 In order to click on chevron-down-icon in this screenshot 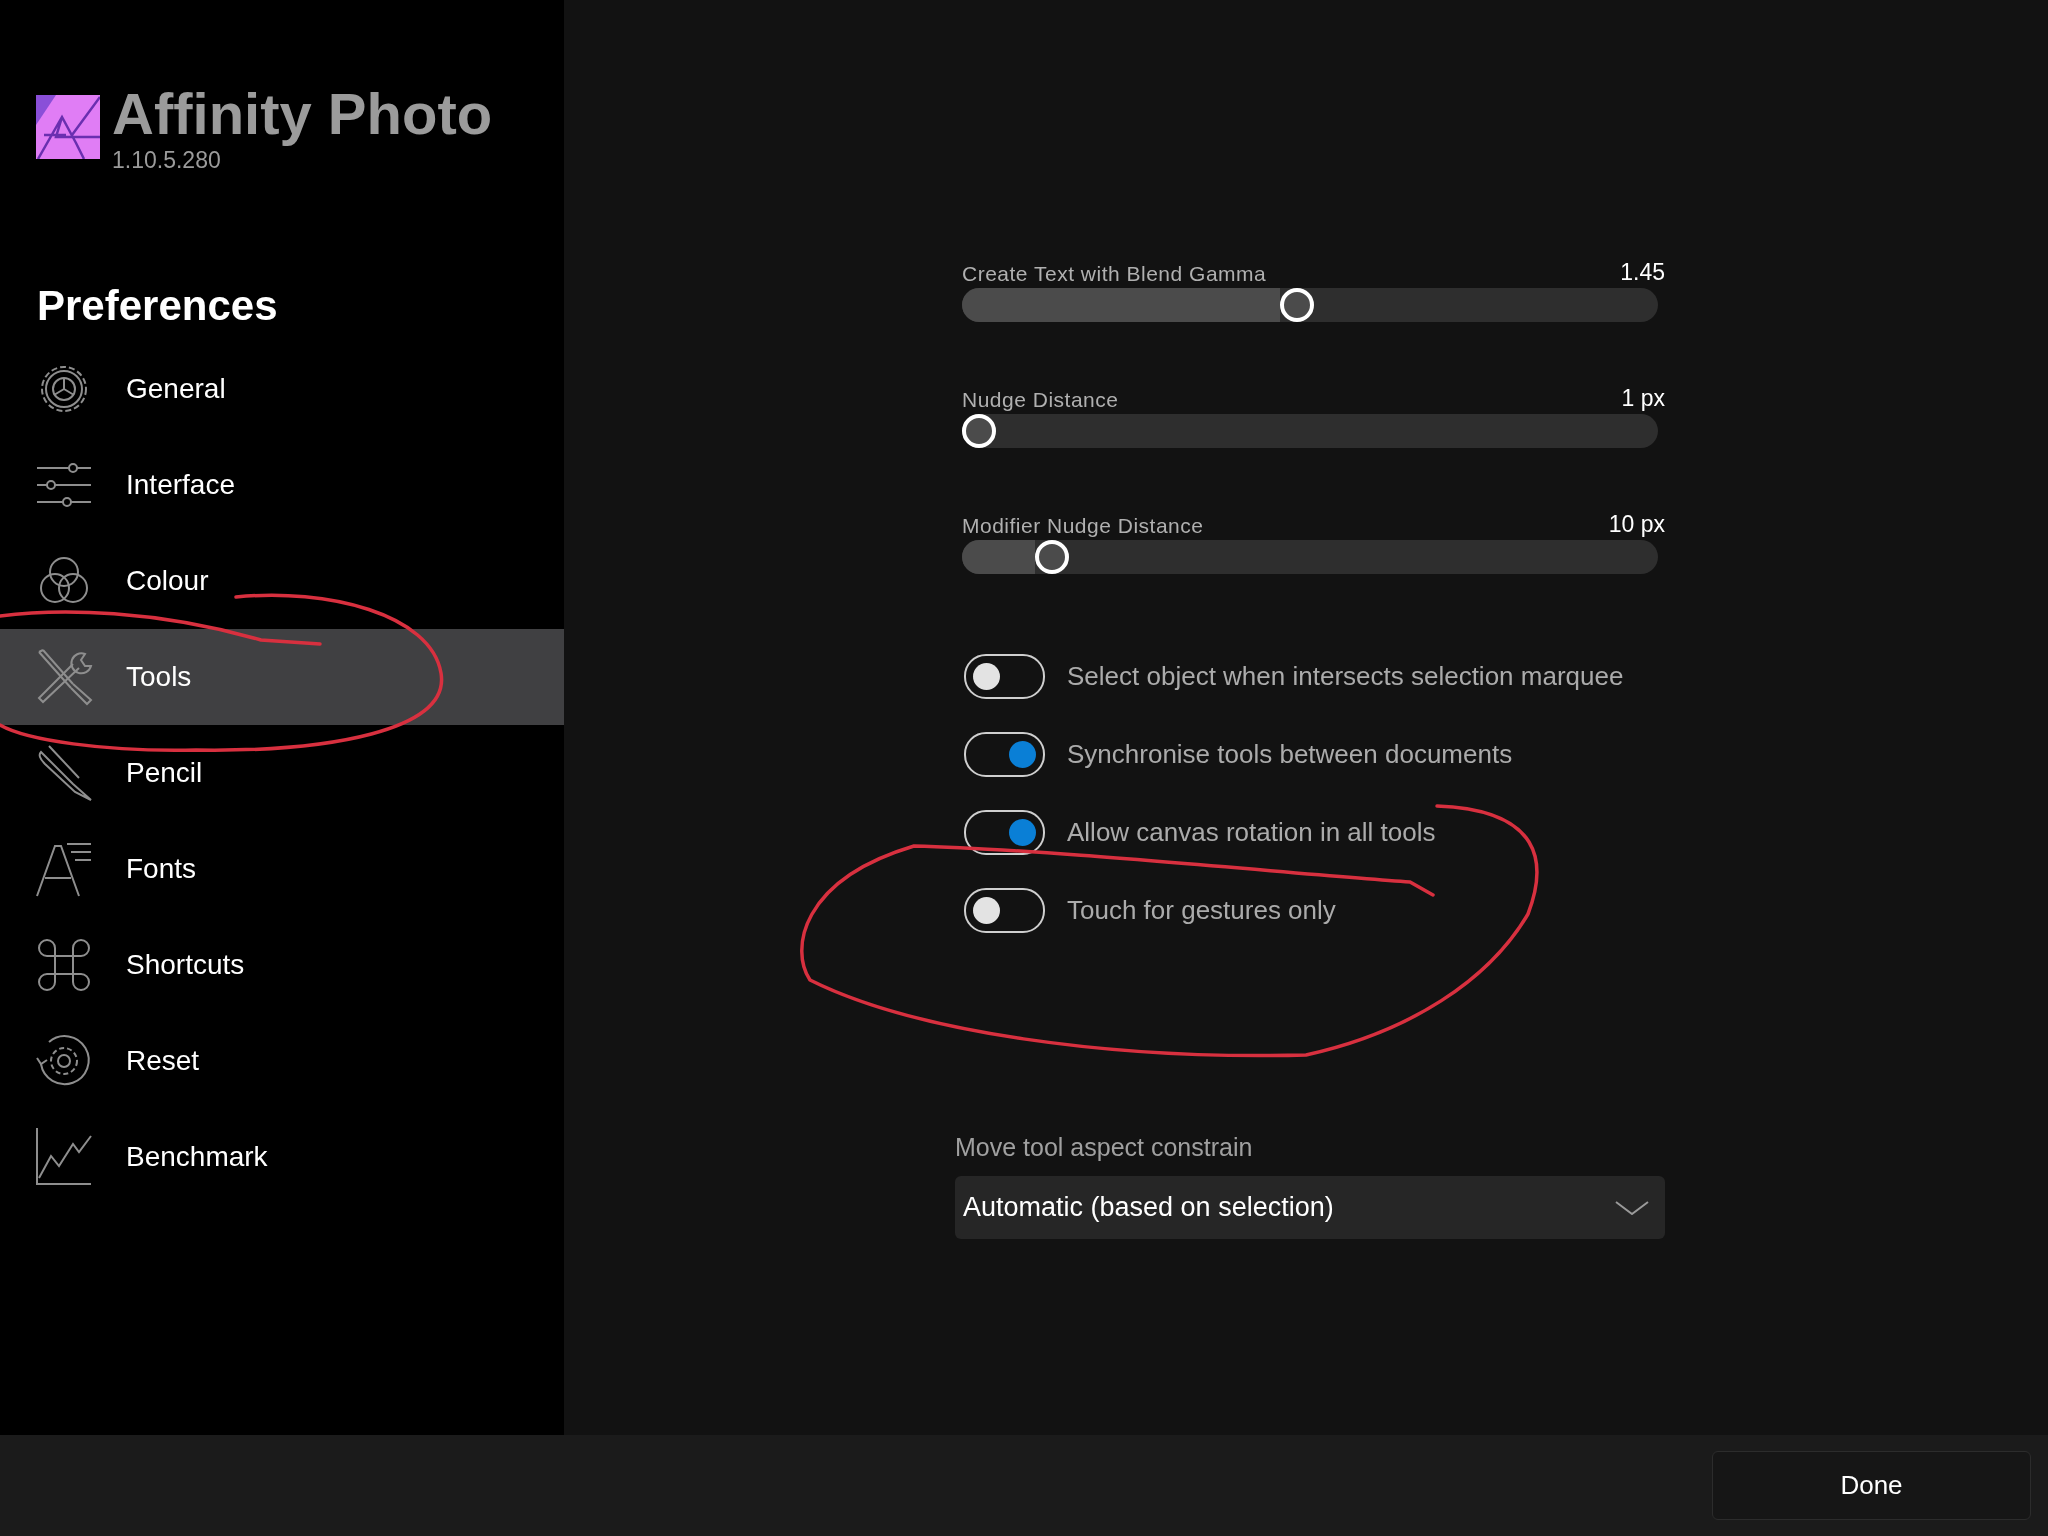, I will do `click(1632, 1207)`.